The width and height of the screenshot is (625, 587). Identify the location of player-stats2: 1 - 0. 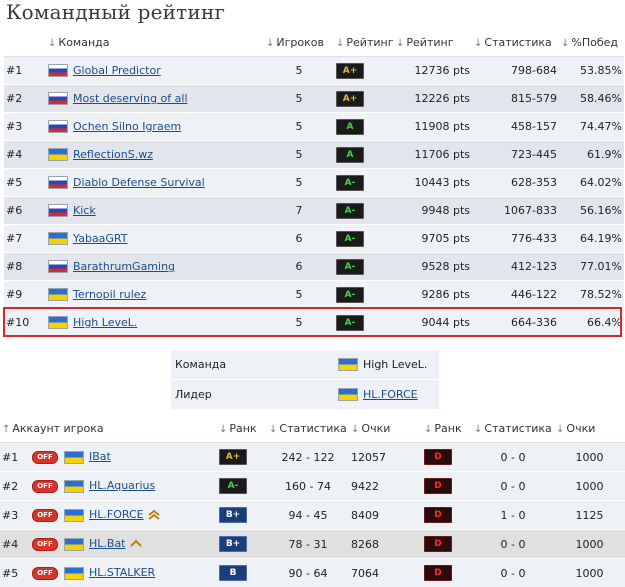
(513, 515).